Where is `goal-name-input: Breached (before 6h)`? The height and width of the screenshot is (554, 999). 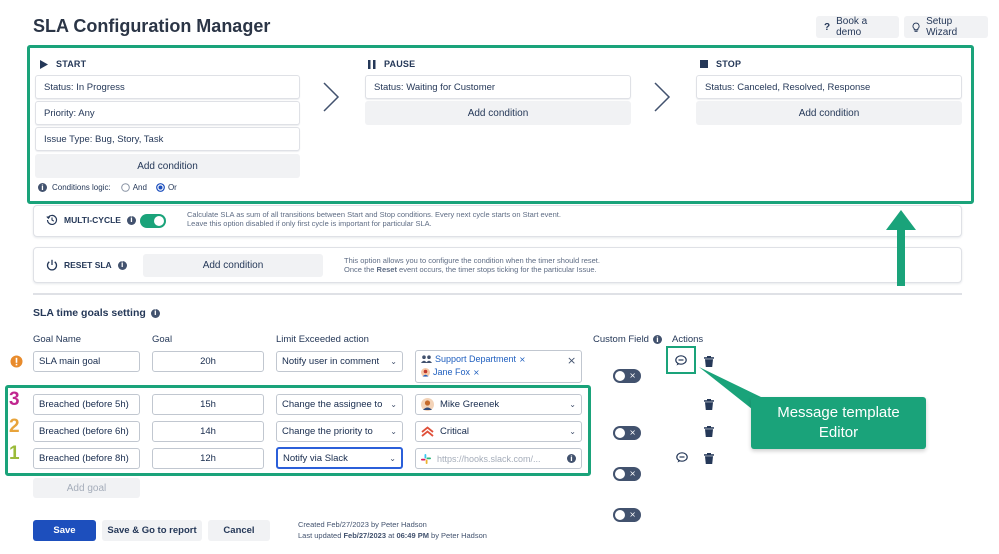 goal-name-input: Breached (before 6h) is located at coordinates (86, 431).